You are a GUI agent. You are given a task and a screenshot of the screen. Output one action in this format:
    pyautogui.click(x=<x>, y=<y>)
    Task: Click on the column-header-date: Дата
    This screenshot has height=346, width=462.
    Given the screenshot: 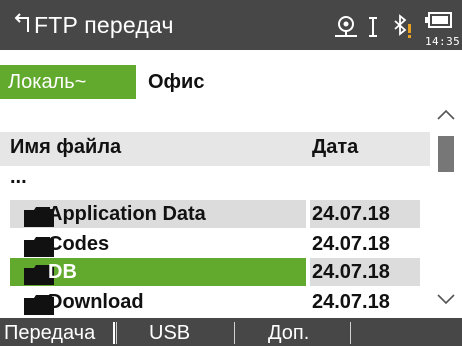 What is the action you would take?
    pyautogui.click(x=335, y=147)
    